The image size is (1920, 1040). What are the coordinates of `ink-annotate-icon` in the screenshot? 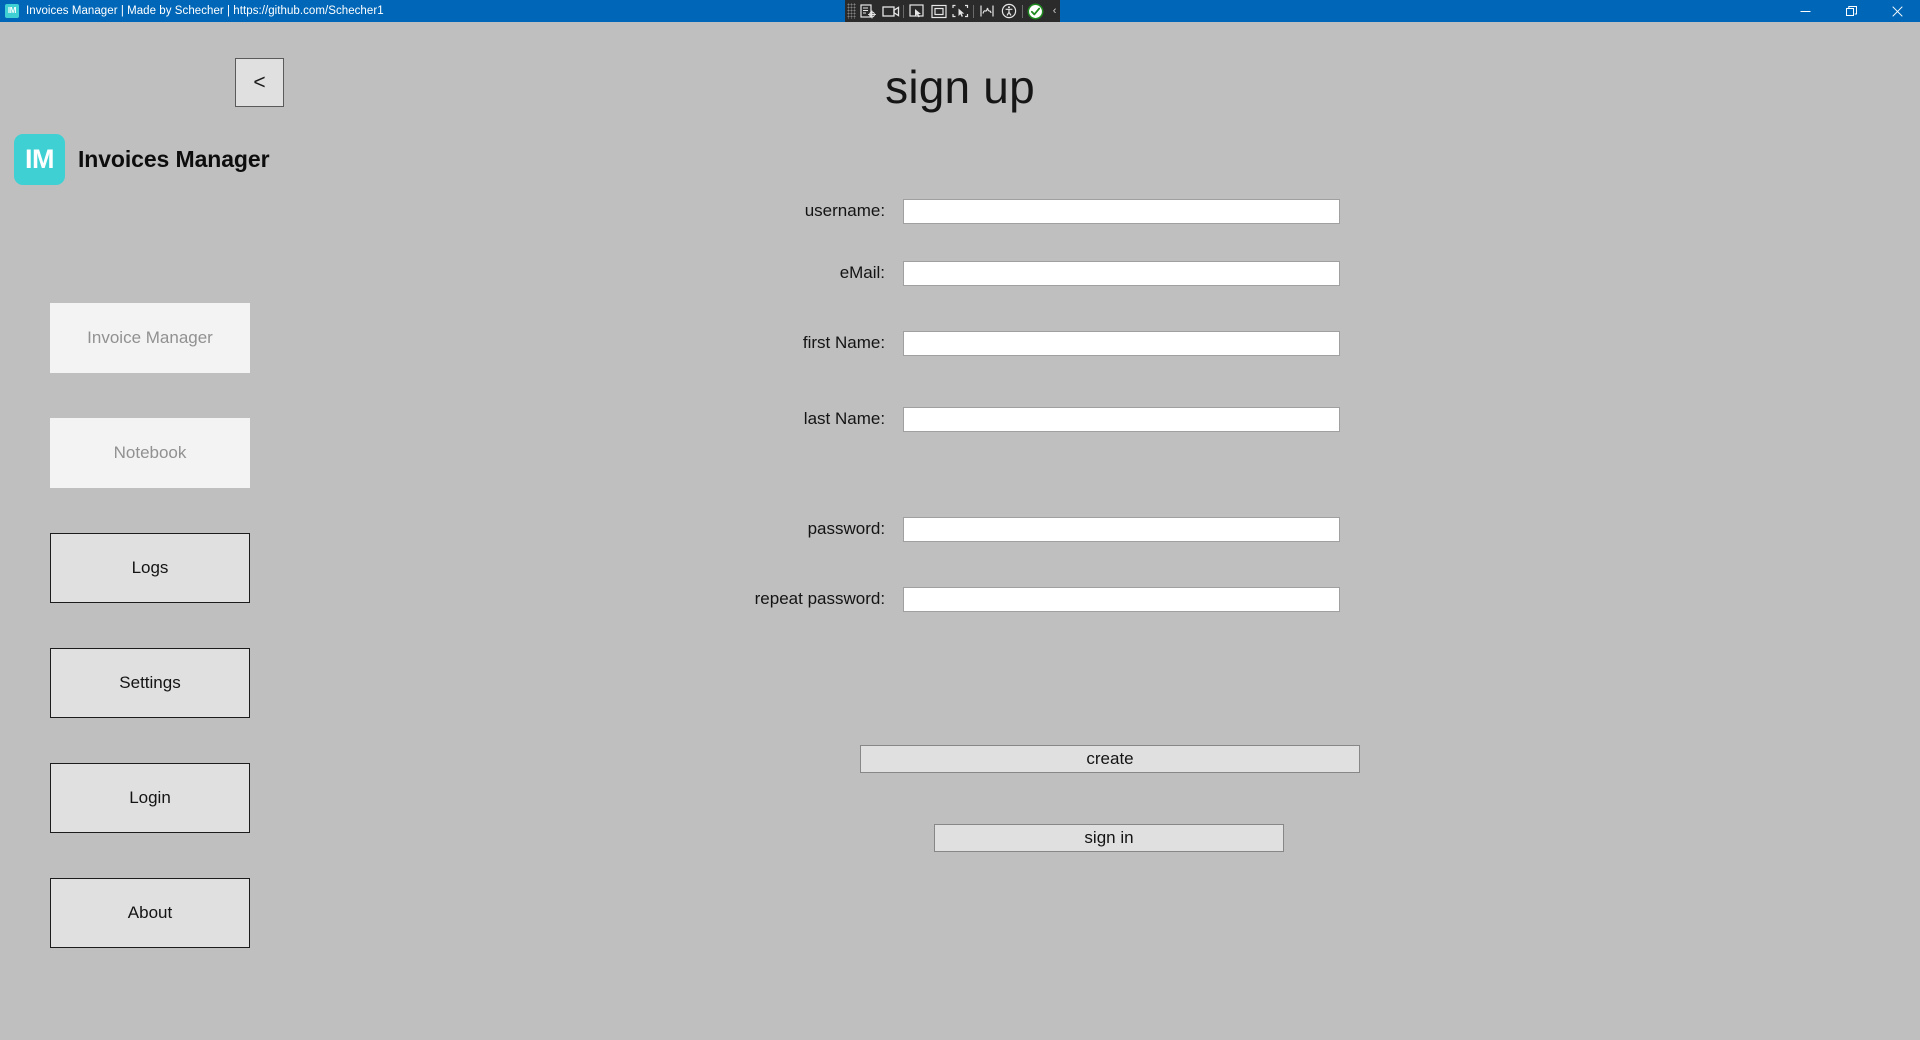 It's located at (987, 11).